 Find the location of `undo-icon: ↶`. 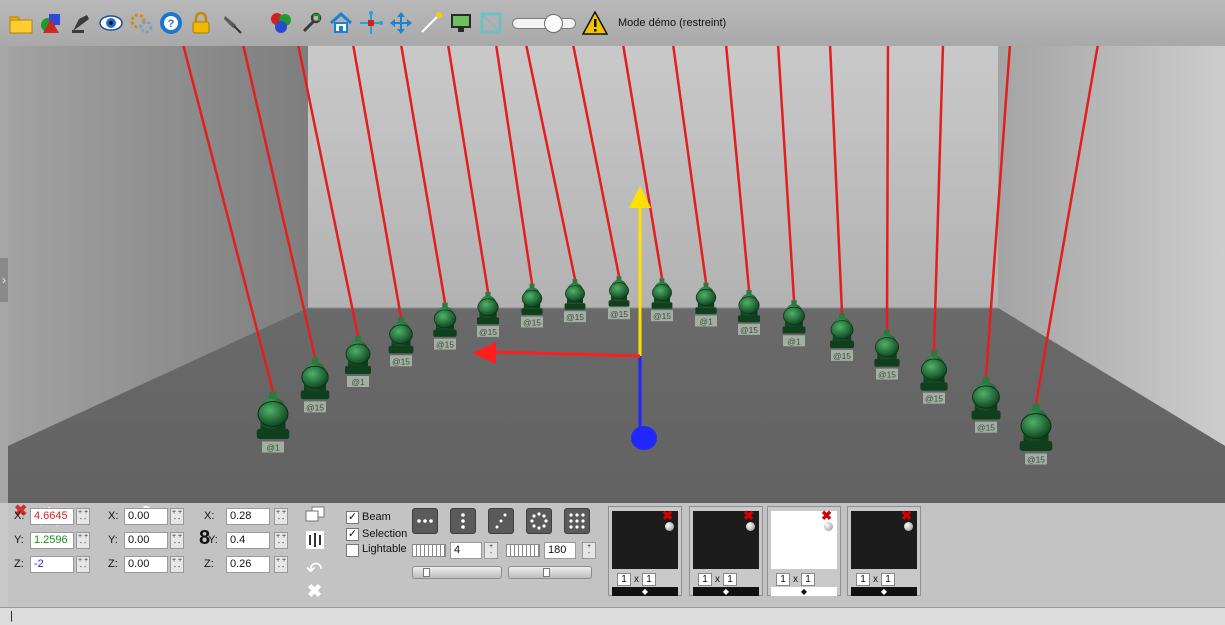

undo-icon: ↶ is located at coordinates (314, 569).